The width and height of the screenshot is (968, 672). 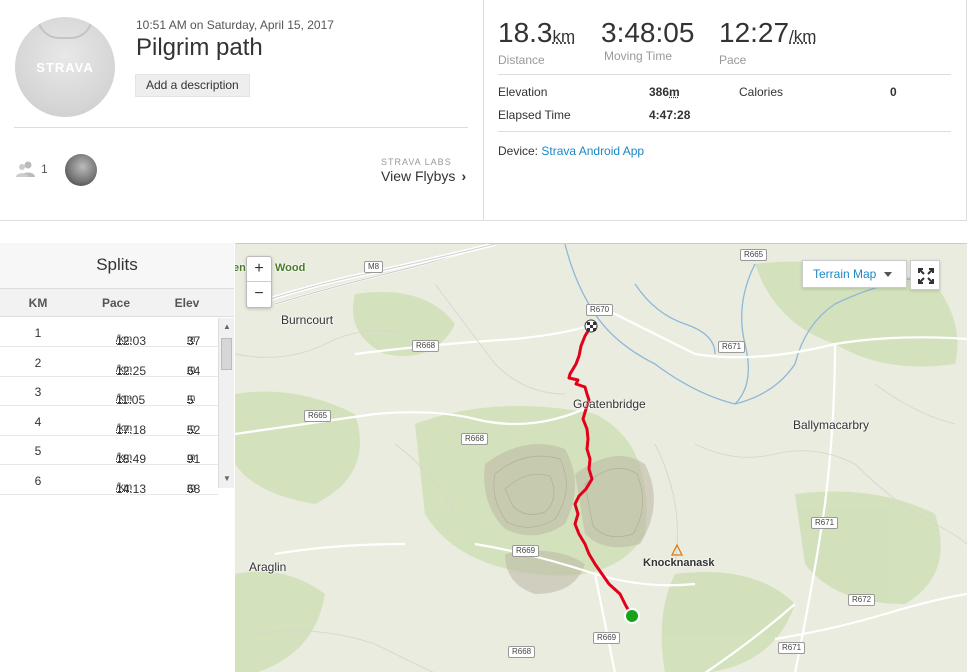 I want to click on moving-time-value: 3:48:05, so click(x=648, y=32).